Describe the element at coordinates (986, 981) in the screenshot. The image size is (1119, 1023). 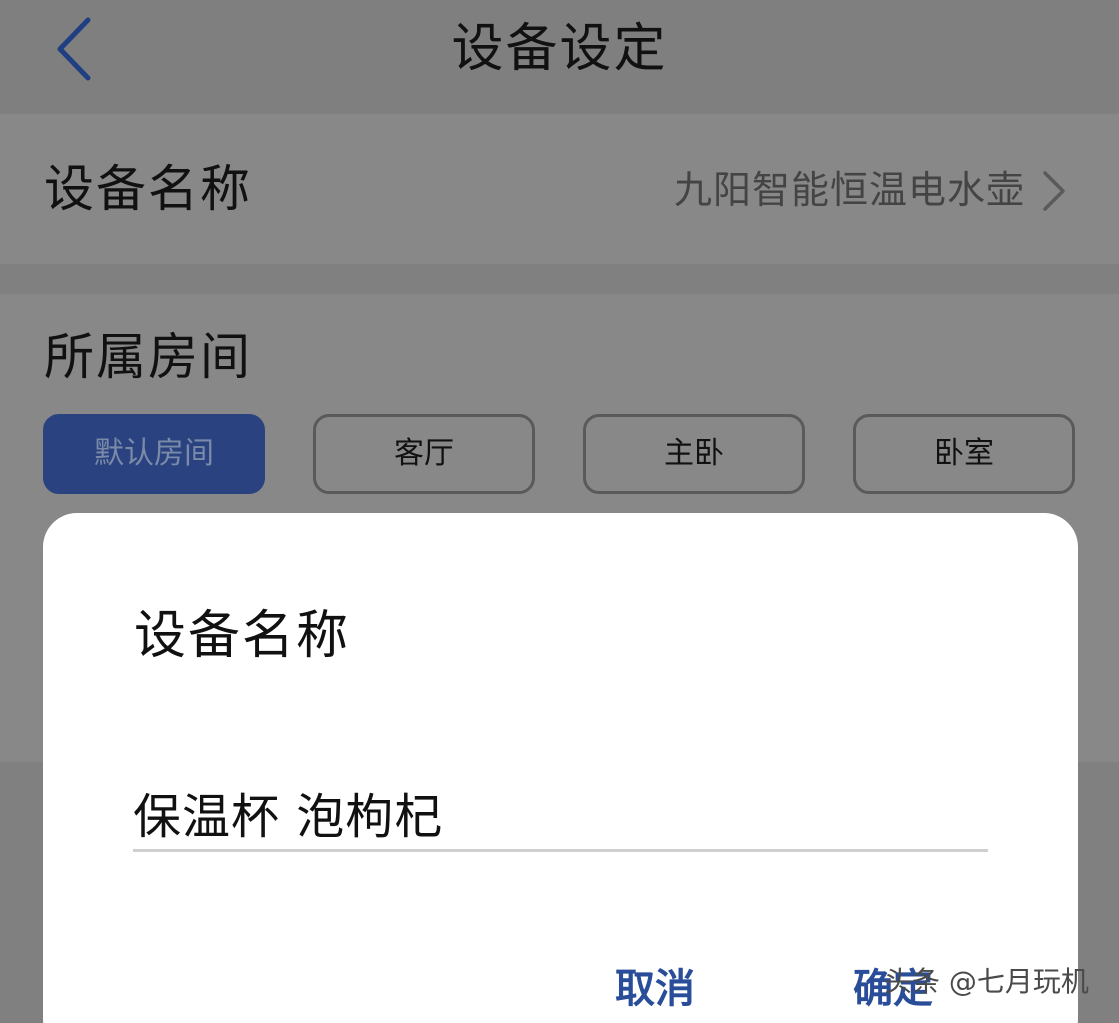
I see `watermark: 头条 @七月玩机` at that location.